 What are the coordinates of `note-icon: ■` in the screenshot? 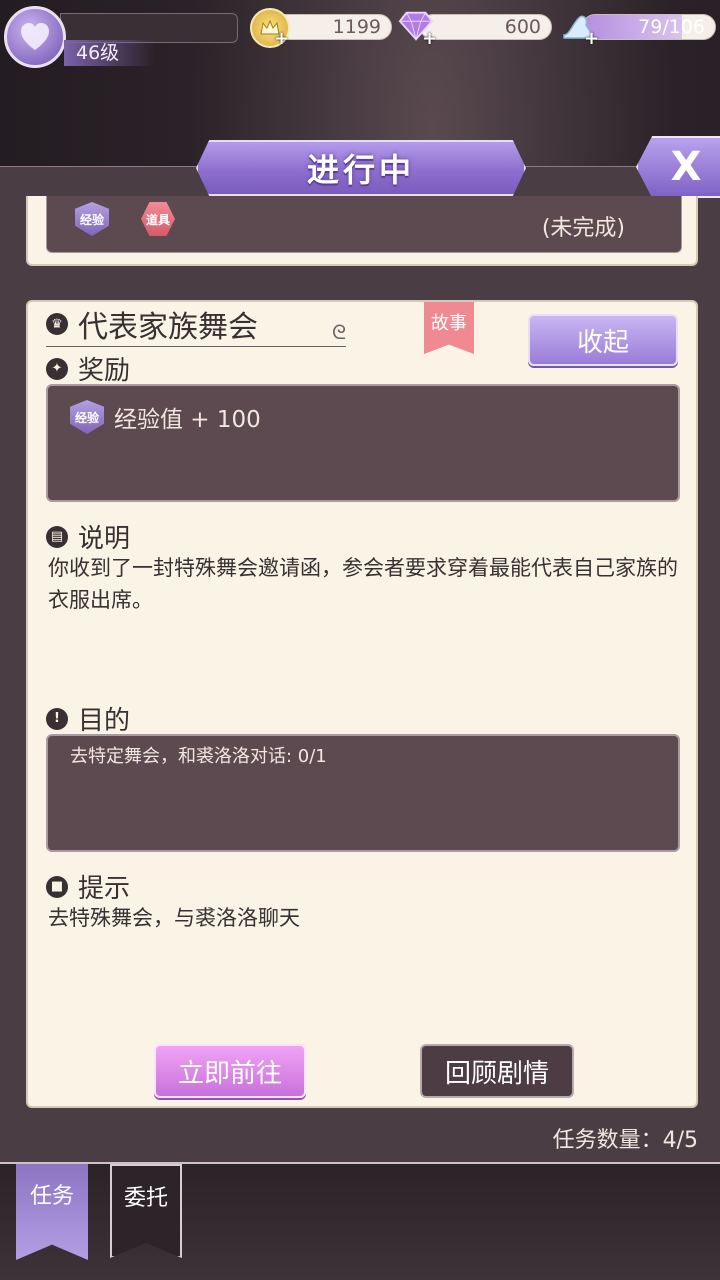 It's located at (57, 886).